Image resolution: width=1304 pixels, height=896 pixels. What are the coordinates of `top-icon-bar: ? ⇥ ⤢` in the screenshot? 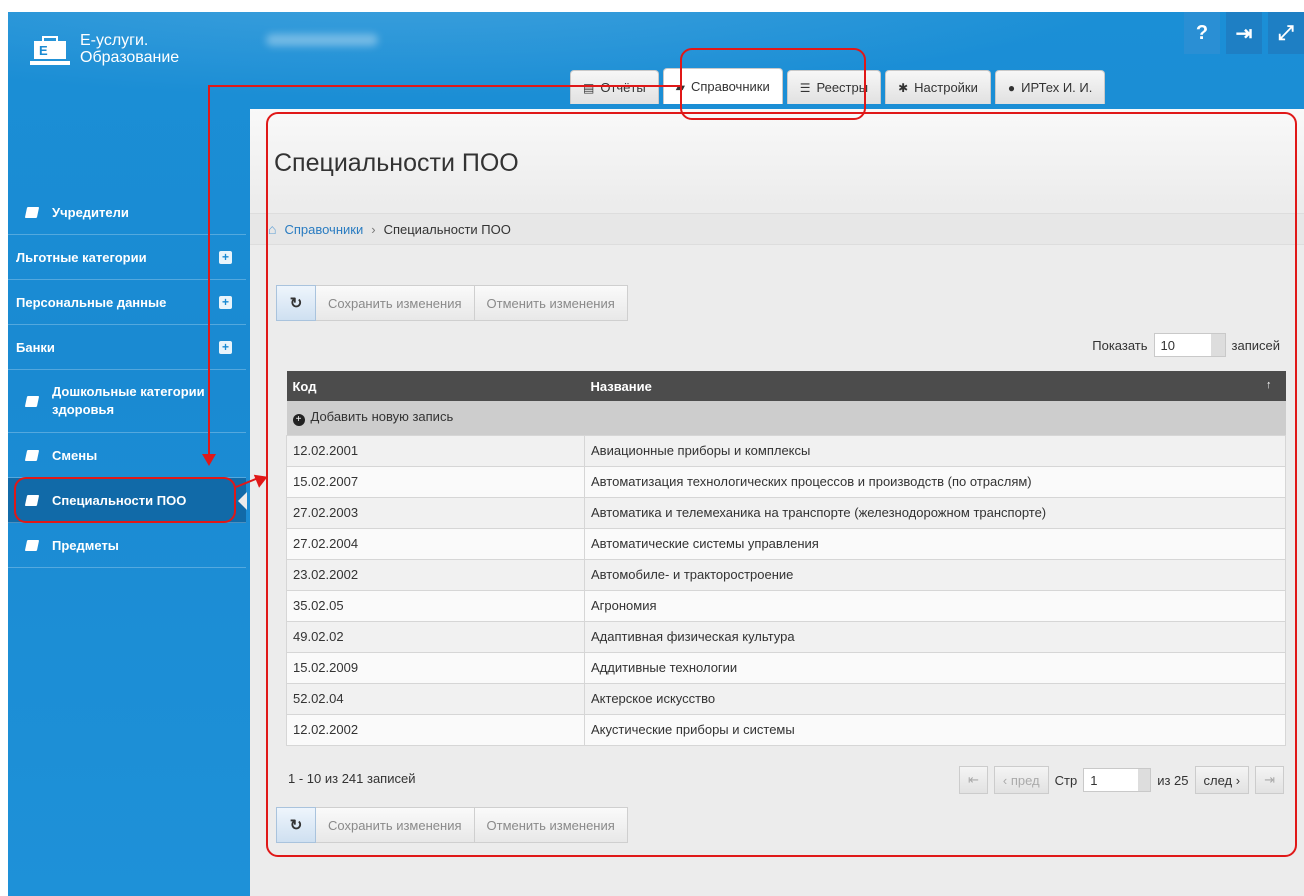 It's located at (1244, 33).